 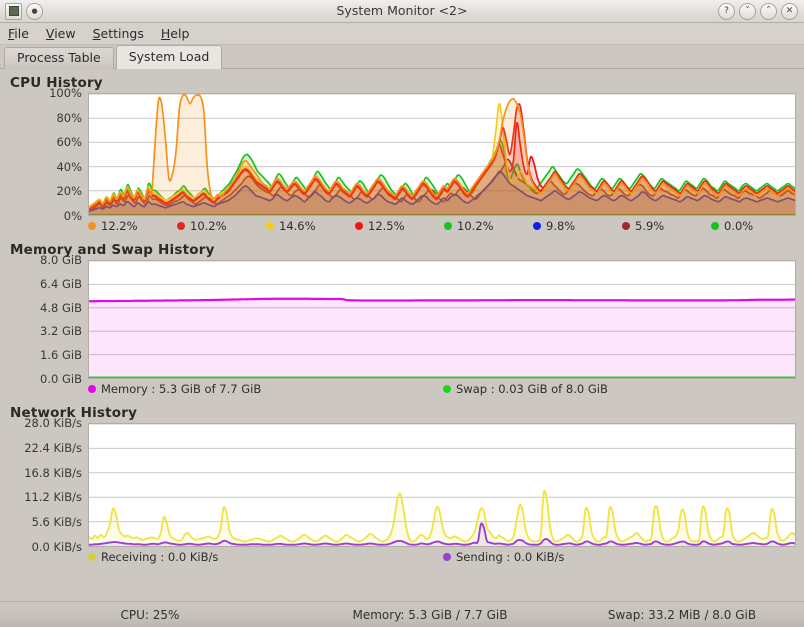 What do you see at coordinates (577, 226) in the screenshot?
I see `legend-entry: 9.8%` at bounding box center [577, 226].